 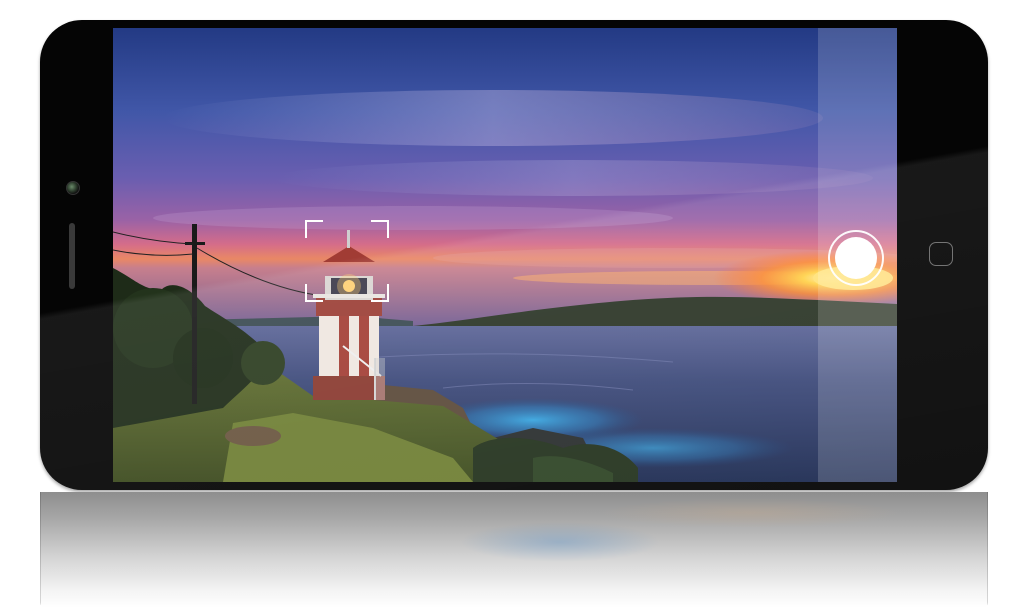 What do you see at coordinates (72, 256) in the screenshot?
I see `speaker-slot` at bounding box center [72, 256].